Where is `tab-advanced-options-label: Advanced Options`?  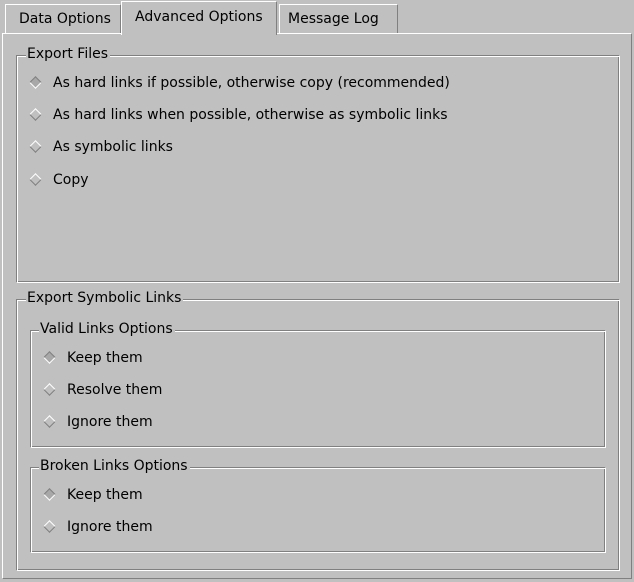
tab-advanced-options-label: Advanced Options is located at coordinates (199, 17).